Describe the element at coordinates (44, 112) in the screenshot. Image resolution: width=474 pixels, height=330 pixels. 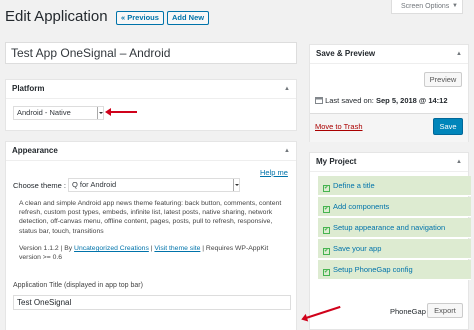
I see `platform-selected-value: Android - Native` at that location.